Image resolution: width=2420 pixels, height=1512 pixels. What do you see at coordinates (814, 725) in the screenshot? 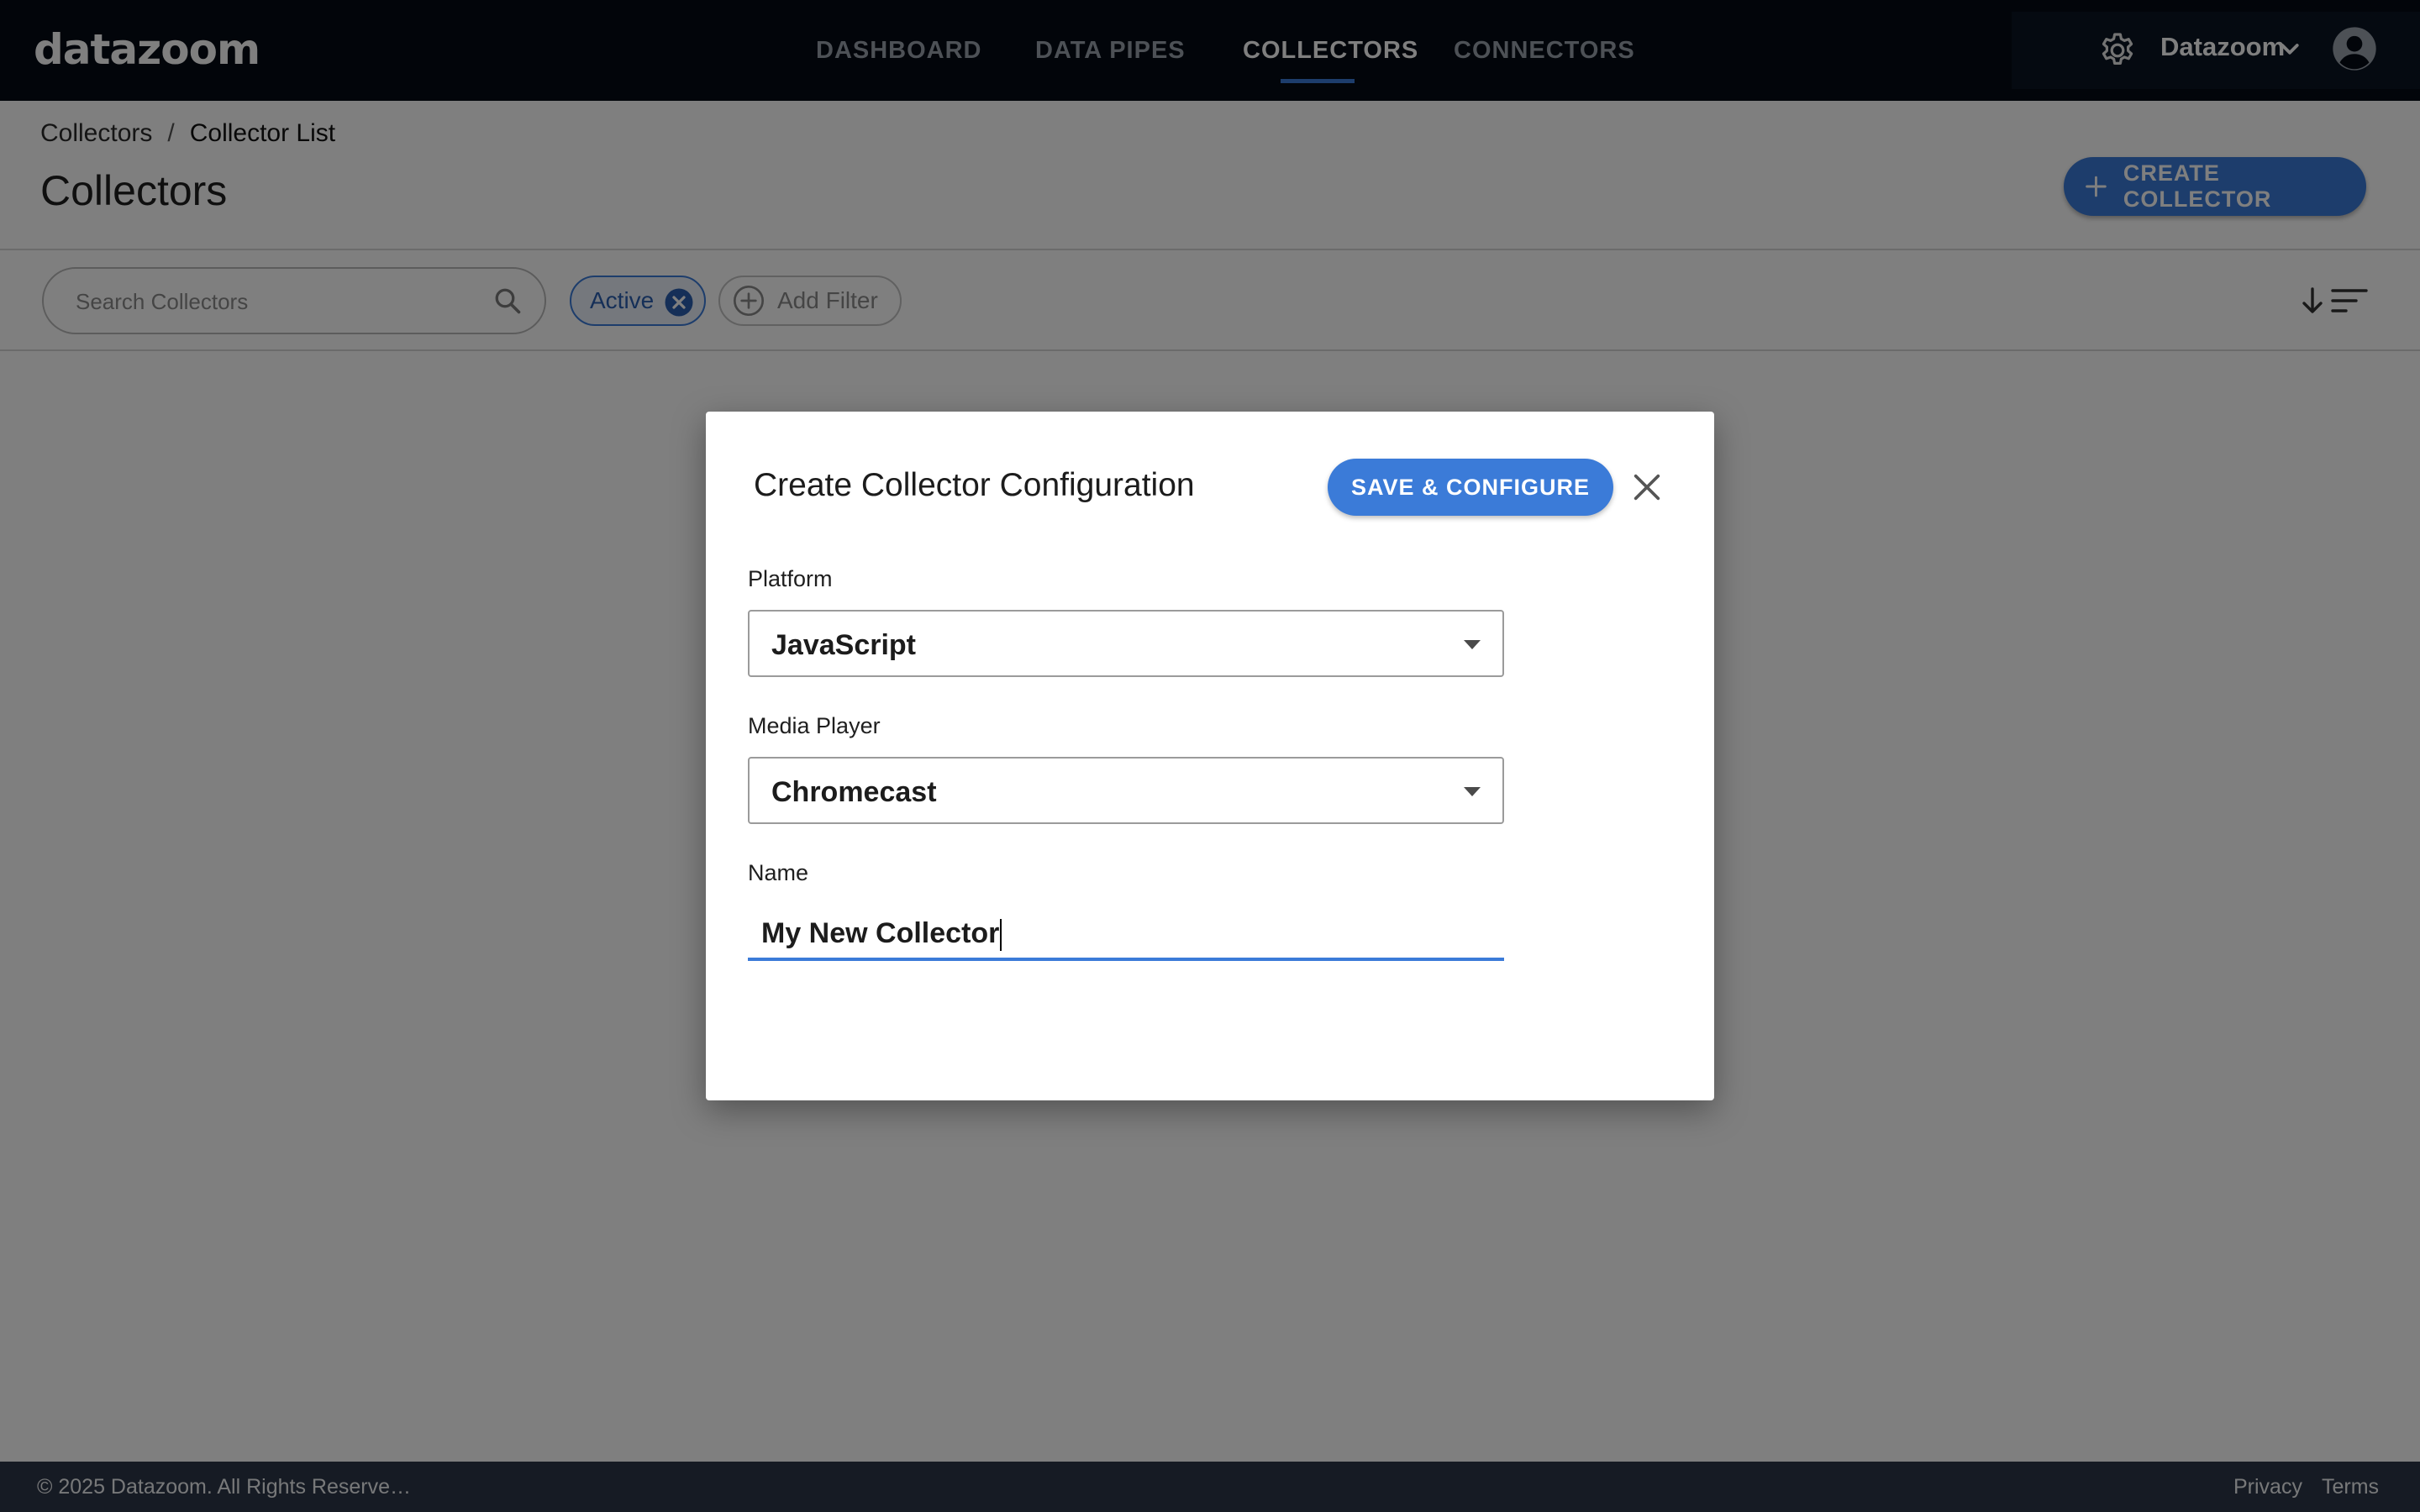
I see `media-player-label: Media Player` at bounding box center [814, 725].